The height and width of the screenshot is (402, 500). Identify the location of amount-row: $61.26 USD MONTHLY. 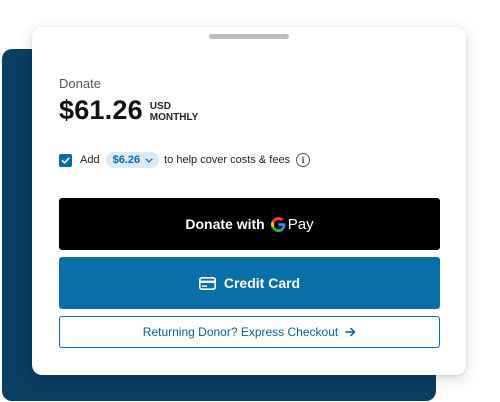
(128, 110).